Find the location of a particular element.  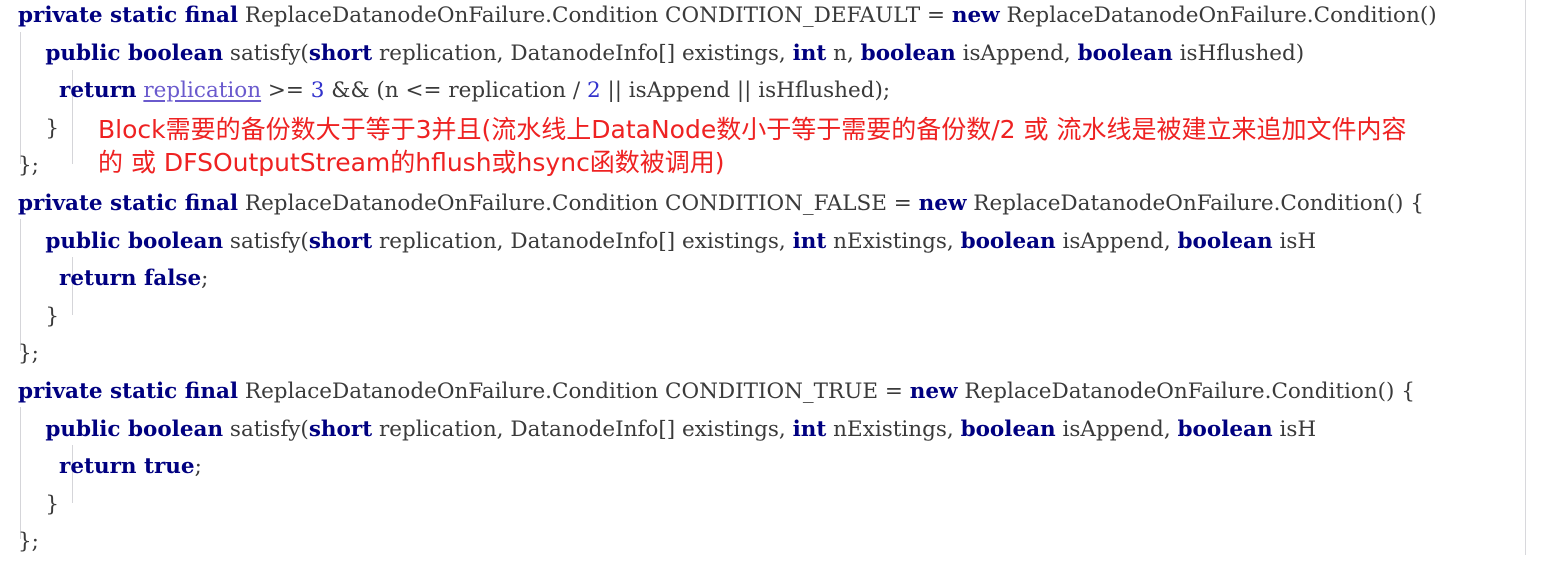

code-token: 3 is located at coordinates (317, 91).